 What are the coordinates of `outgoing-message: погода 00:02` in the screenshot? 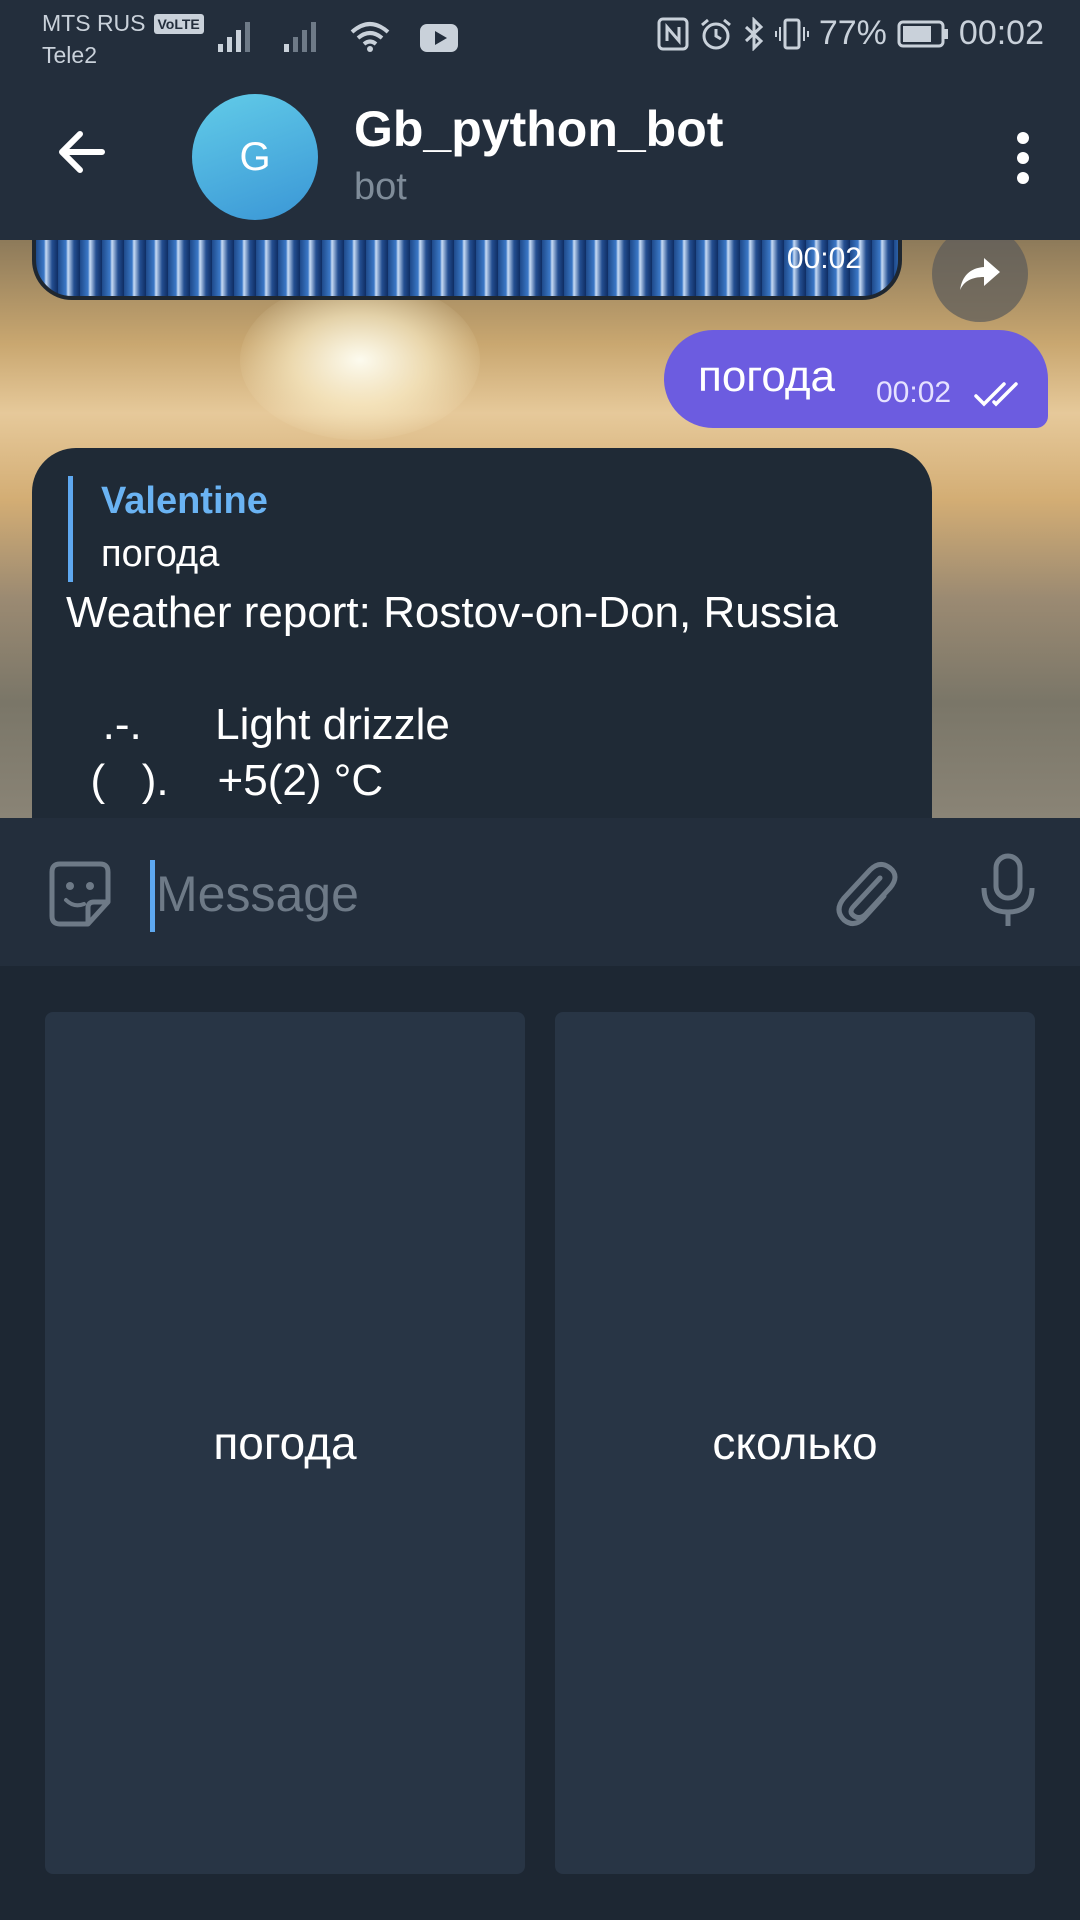 It's located at (856, 379).